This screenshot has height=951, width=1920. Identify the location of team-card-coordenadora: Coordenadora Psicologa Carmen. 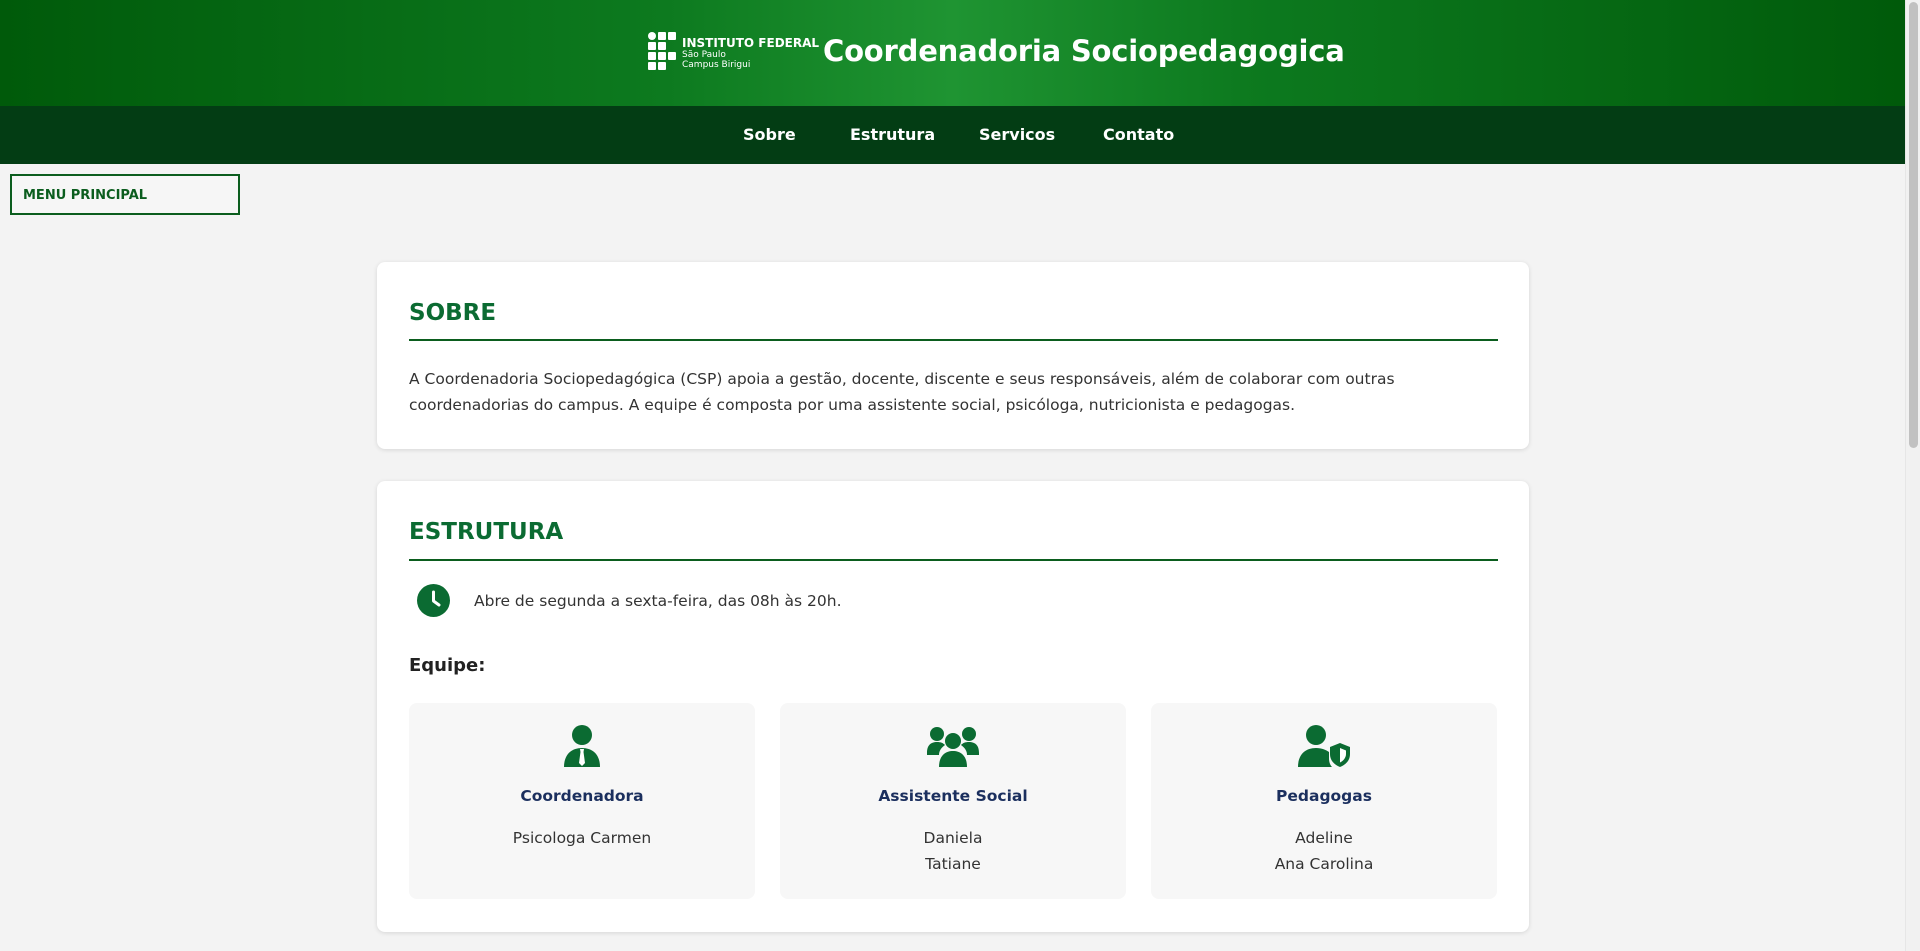
(582, 801).